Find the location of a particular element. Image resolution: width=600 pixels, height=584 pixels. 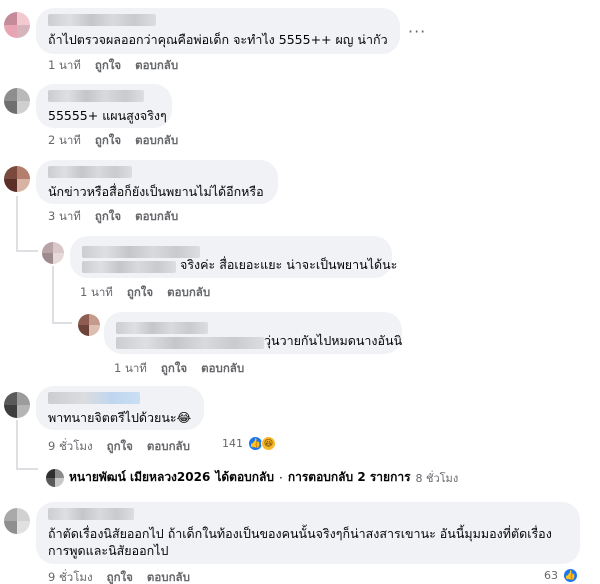

reaction-summary: 141 👍 😆 is located at coordinates (249, 443).